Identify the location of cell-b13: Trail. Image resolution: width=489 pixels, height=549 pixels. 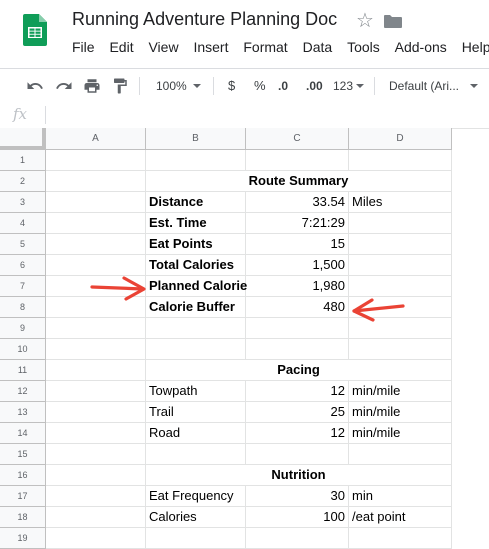
(196, 412).